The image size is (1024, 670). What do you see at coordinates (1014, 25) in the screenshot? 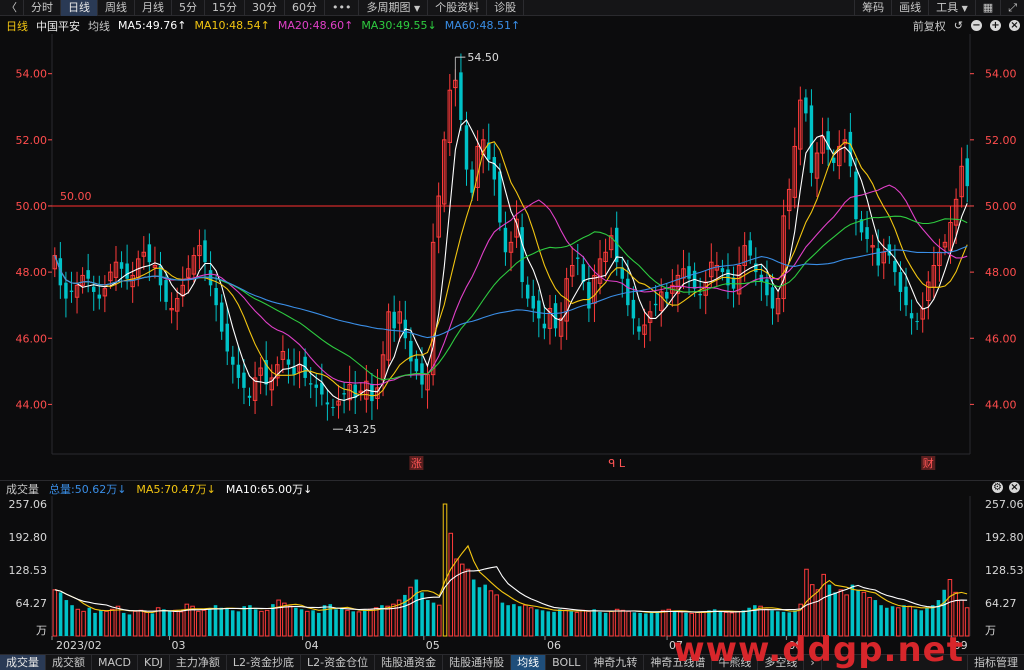
I see `close-chart-icon: ×` at bounding box center [1014, 25].